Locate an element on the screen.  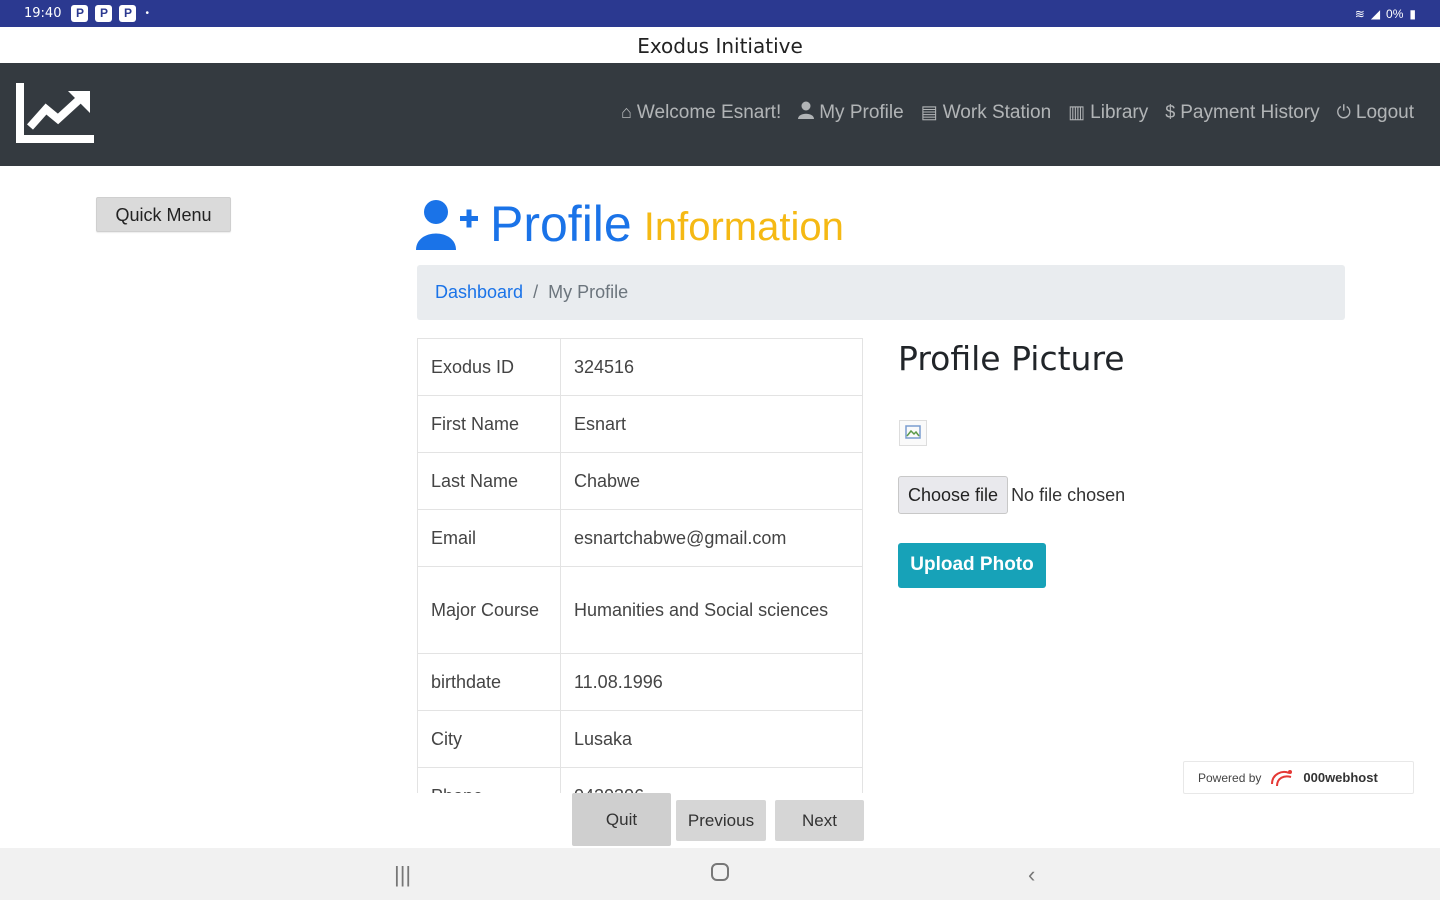
row-value: Chabwe is located at coordinates (711, 481).